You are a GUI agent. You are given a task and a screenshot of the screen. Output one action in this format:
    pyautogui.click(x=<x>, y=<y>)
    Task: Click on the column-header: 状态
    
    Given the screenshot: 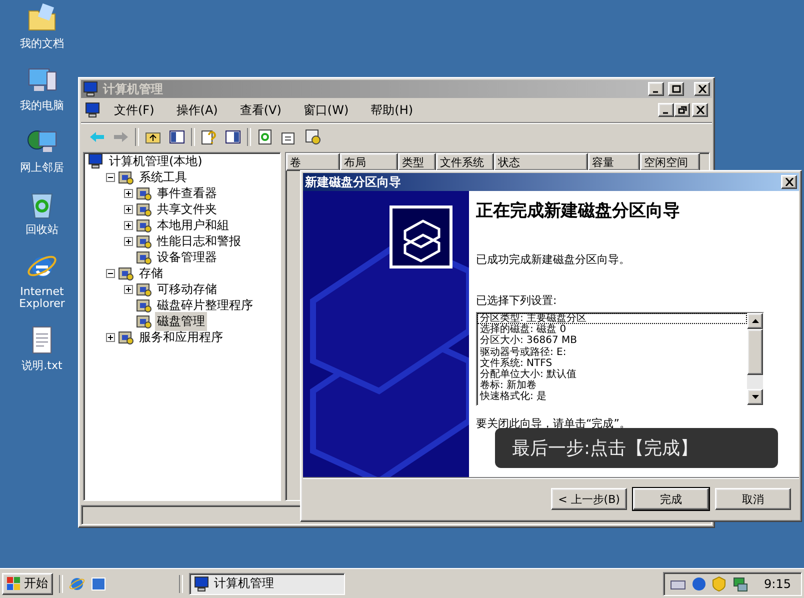 What is the action you would take?
    pyautogui.click(x=541, y=162)
    